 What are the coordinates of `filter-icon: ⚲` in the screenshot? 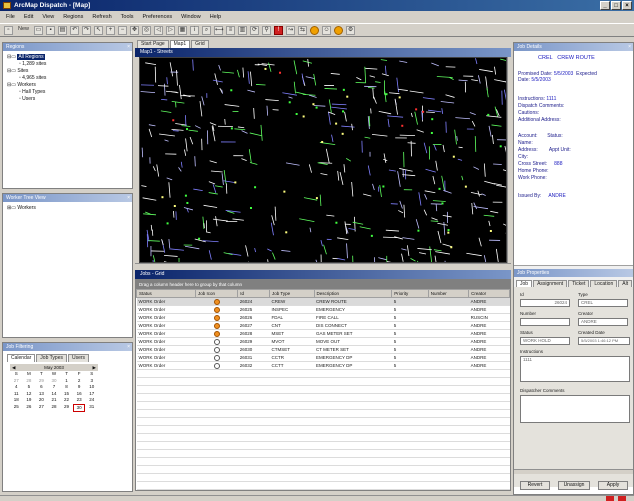 It's located at (267, 30).